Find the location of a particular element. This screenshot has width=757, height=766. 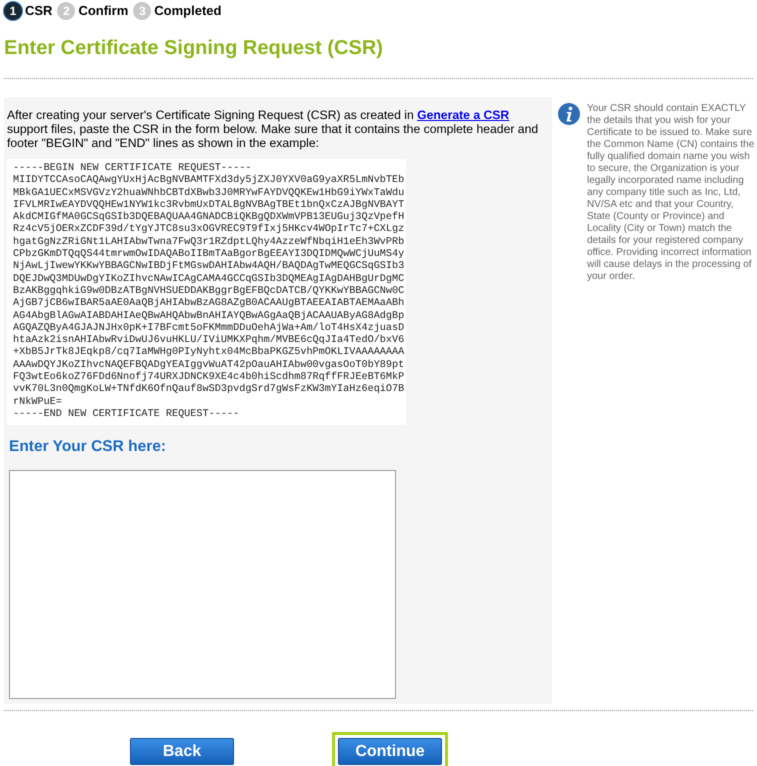

step-number-icon: 1 is located at coordinates (13, 11).